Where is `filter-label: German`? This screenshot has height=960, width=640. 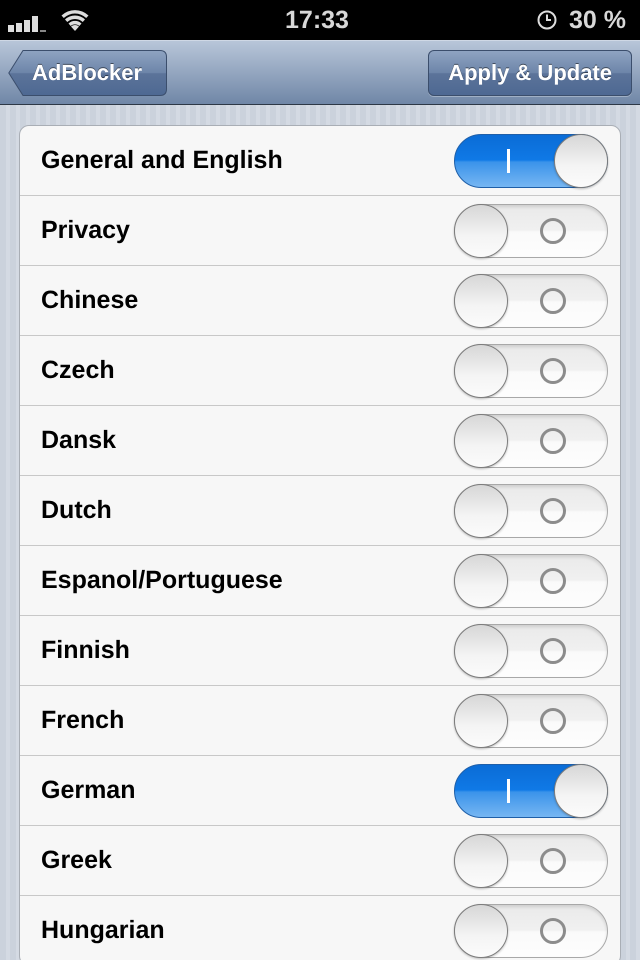
filter-label: German is located at coordinates (88, 790).